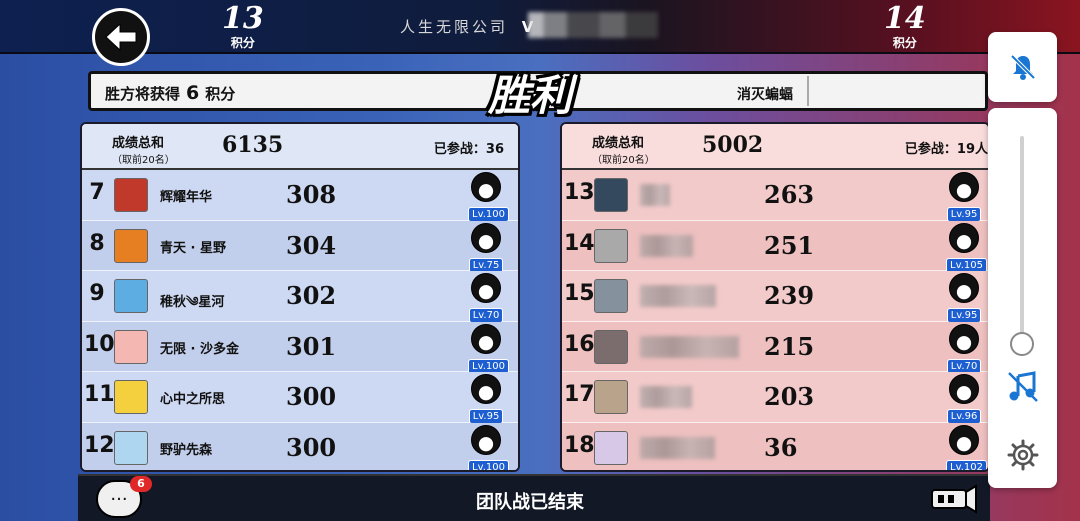 This screenshot has height=521, width=1080. What do you see at coordinates (530, 502) in the screenshot?
I see `battle-status-text: 团队战已结束` at bounding box center [530, 502].